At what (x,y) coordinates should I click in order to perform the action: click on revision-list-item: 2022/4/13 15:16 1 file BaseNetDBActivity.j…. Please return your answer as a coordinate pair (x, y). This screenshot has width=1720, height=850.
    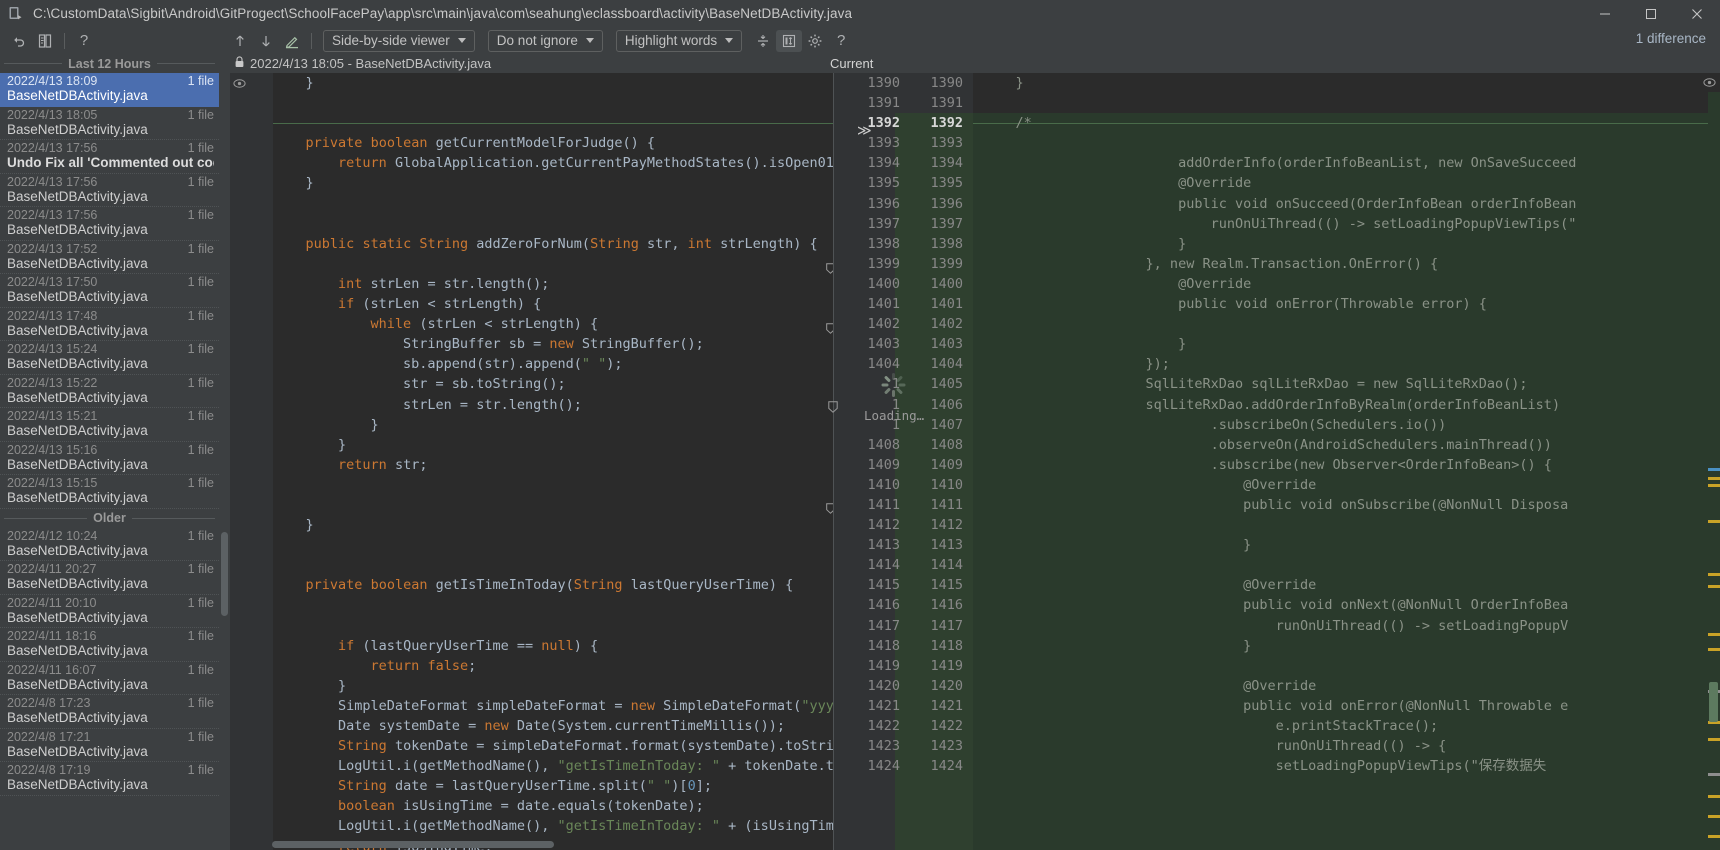
    Looking at the image, I should click on (109, 458).